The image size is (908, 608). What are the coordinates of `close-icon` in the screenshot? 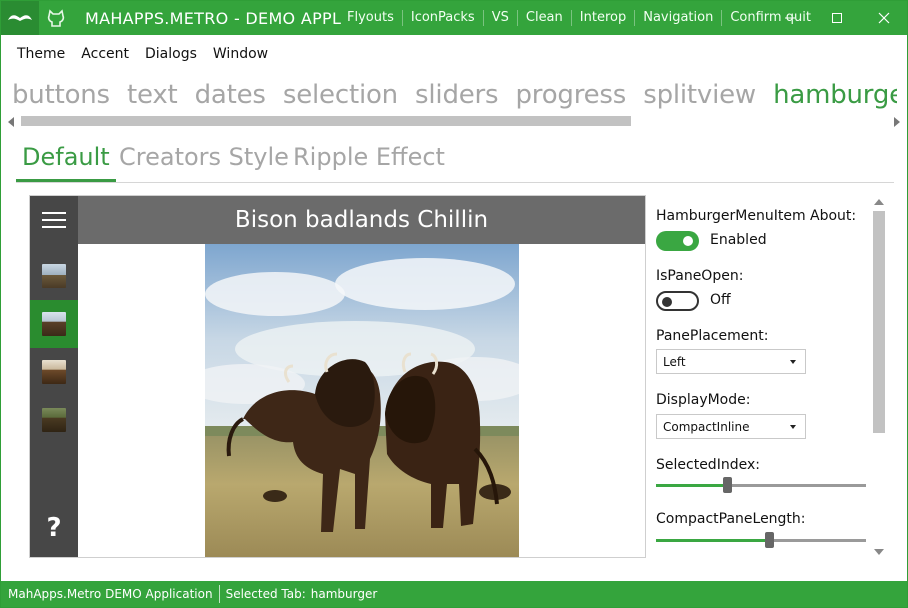 It's located at (883, 18).